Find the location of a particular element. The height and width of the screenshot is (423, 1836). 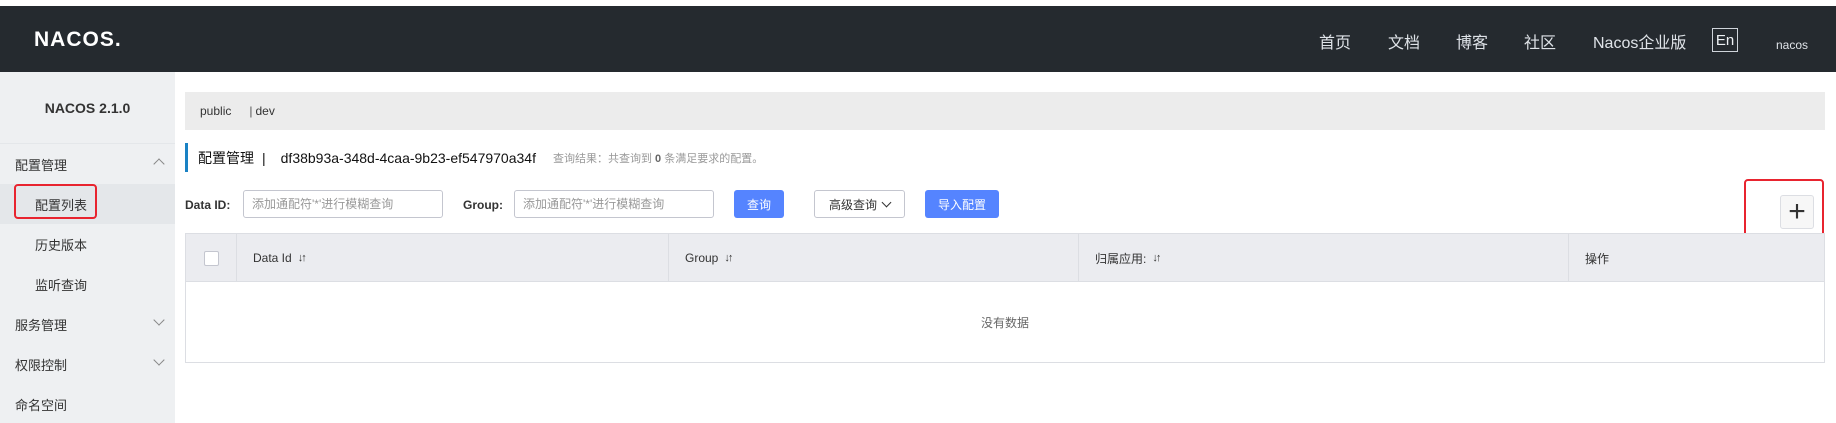

column-header-app: 归属应用: ↓↑ is located at coordinates (1323, 258).